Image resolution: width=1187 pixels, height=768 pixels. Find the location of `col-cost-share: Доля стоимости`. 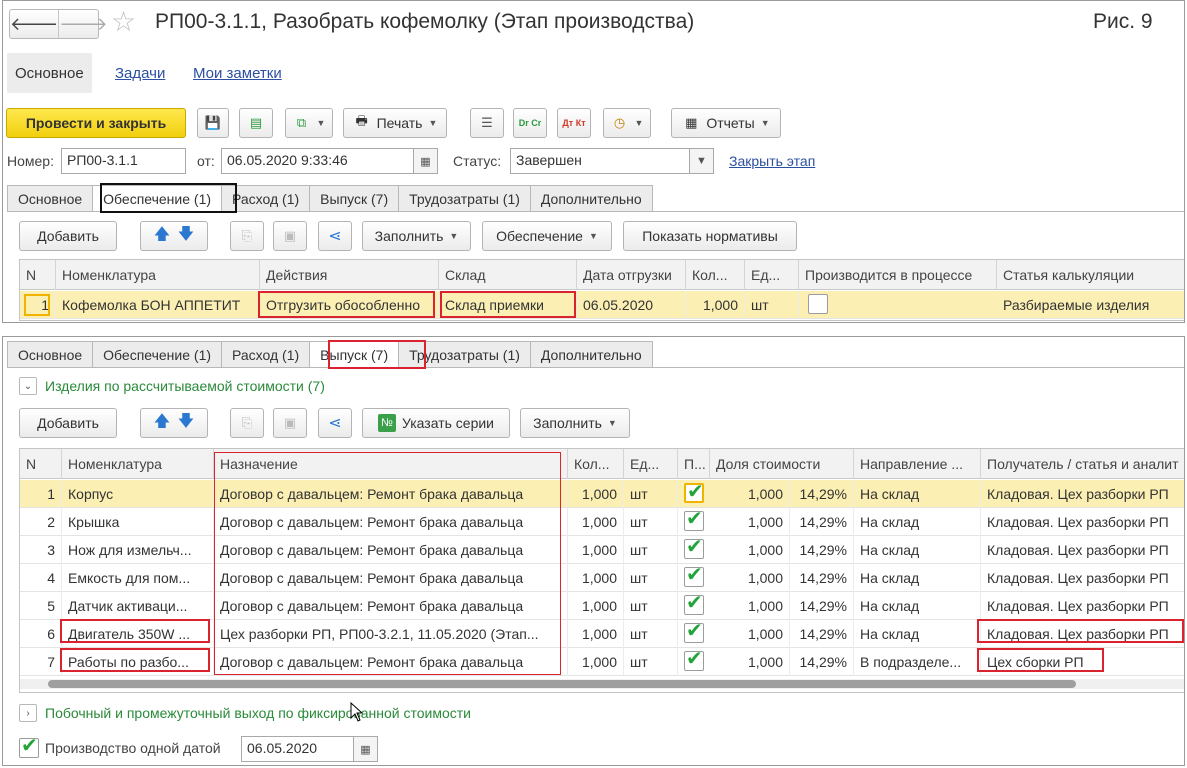

col-cost-share: Доля стоимости is located at coordinates (782, 464).